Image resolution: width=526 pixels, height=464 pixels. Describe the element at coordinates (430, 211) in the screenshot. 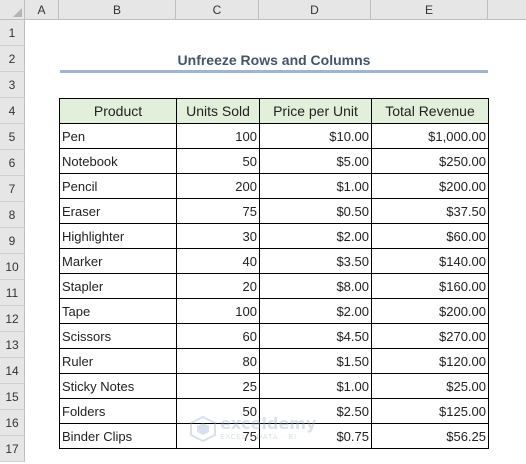

I see `cell-revenue: $37.50` at that location.